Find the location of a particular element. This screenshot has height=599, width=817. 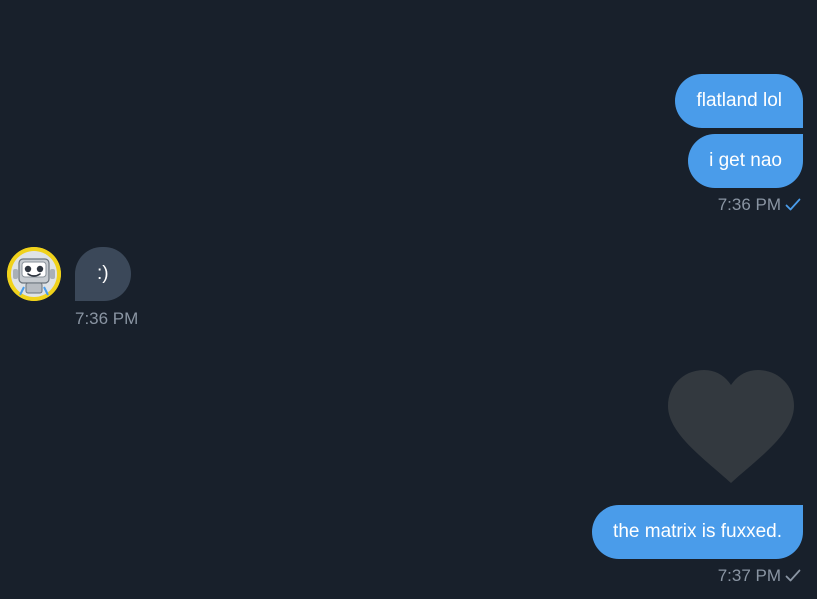

message-bubble-incoming: :) is located at coordinates (103, 274).